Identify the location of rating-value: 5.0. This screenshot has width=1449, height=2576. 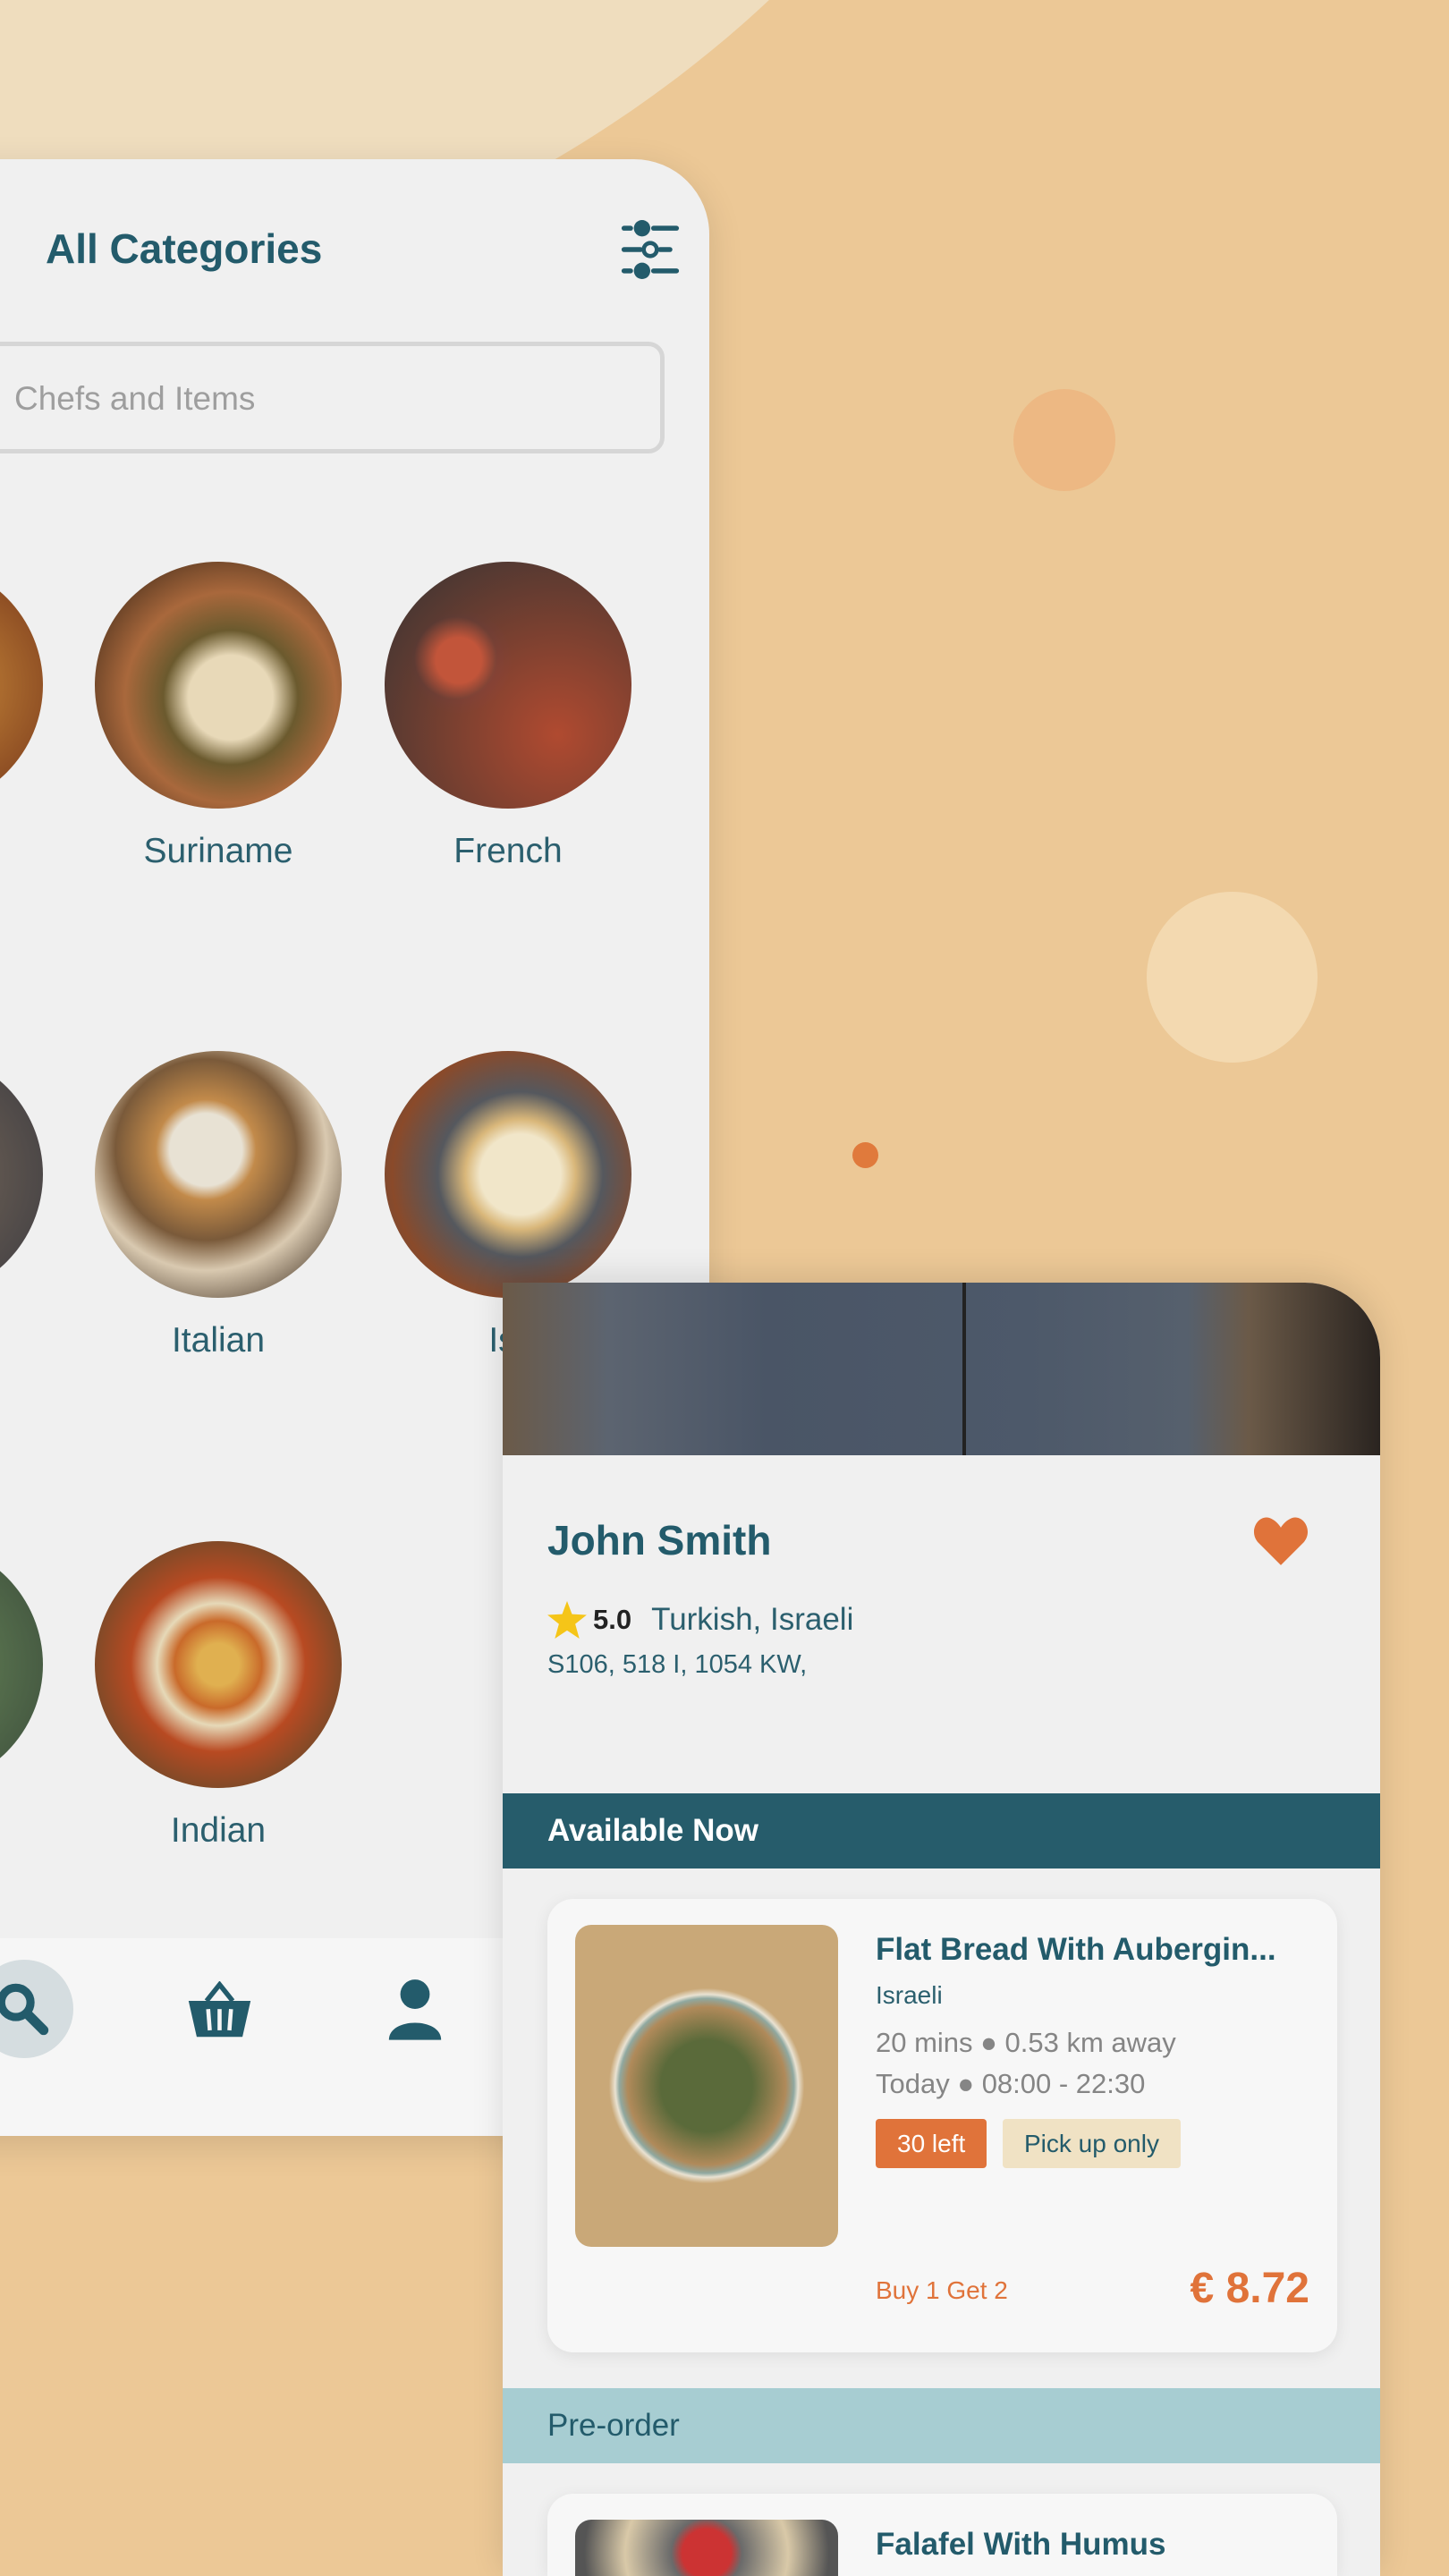
(612, 1619).